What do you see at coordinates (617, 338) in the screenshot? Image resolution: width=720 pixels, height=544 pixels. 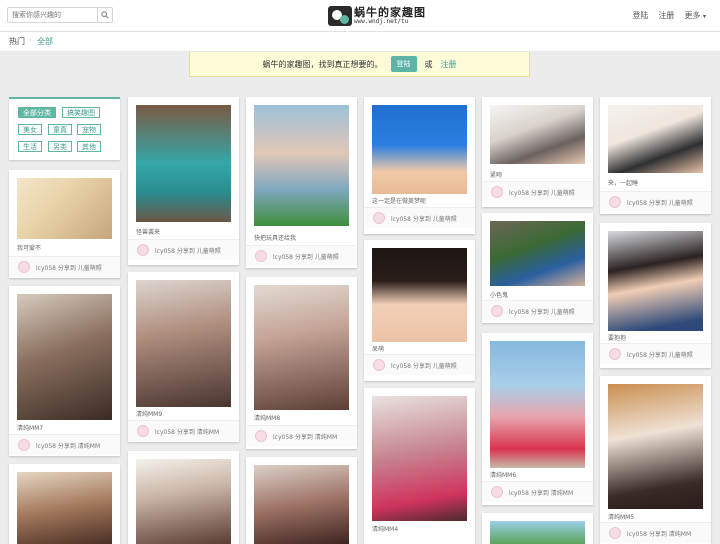 I see `pin-caption: 要抱抱` at bounding box center [617, 338].